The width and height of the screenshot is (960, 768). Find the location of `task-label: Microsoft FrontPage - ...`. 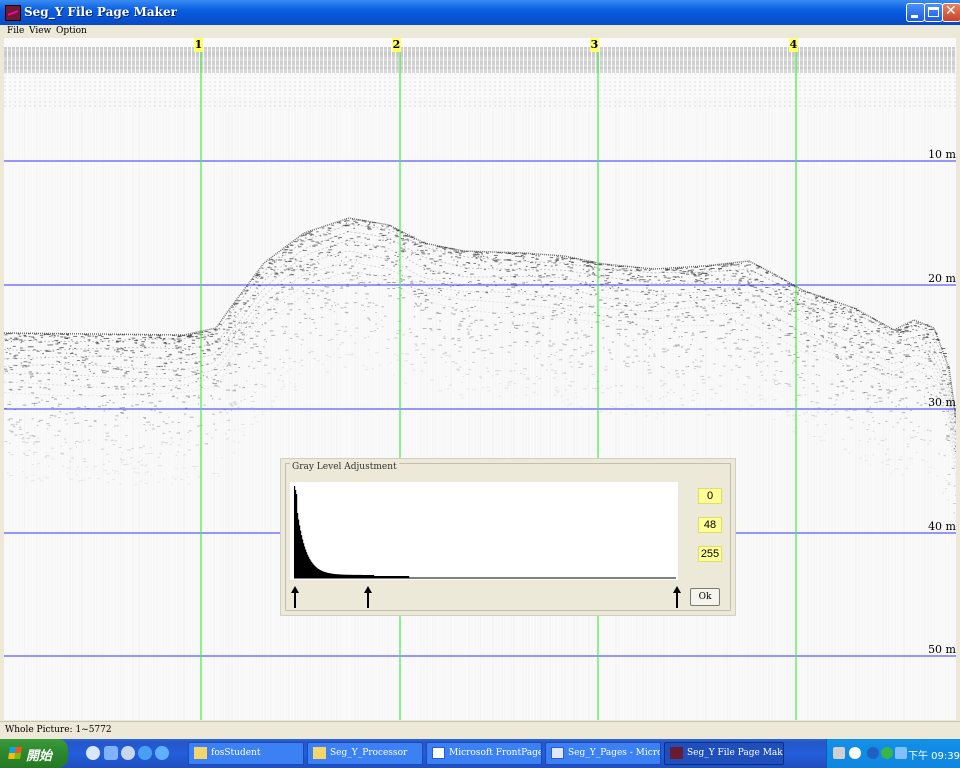

task-label: Microsoft FrontPage - ... is located at coordinates (495, 753).